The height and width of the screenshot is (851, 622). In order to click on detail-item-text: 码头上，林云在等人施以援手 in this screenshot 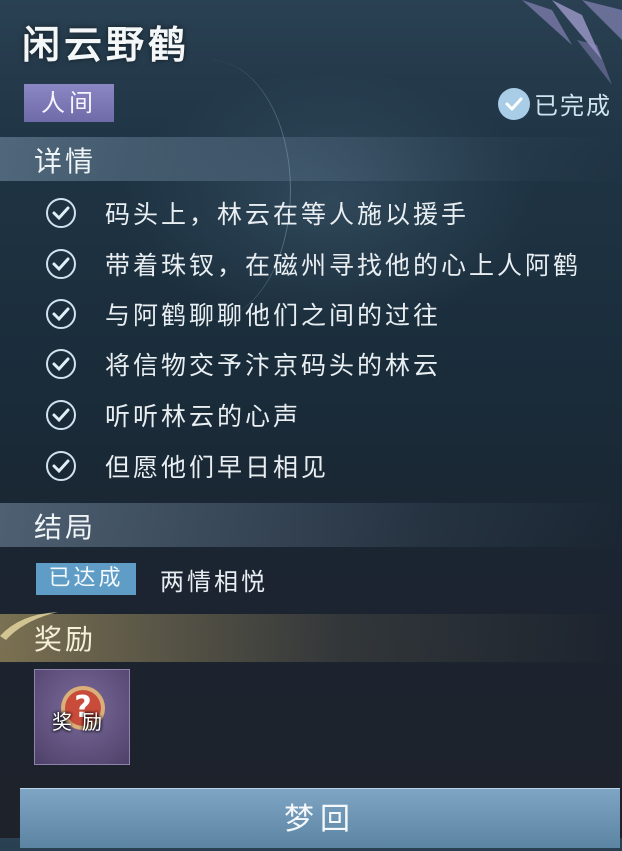, I will do `click(287, 214)`.